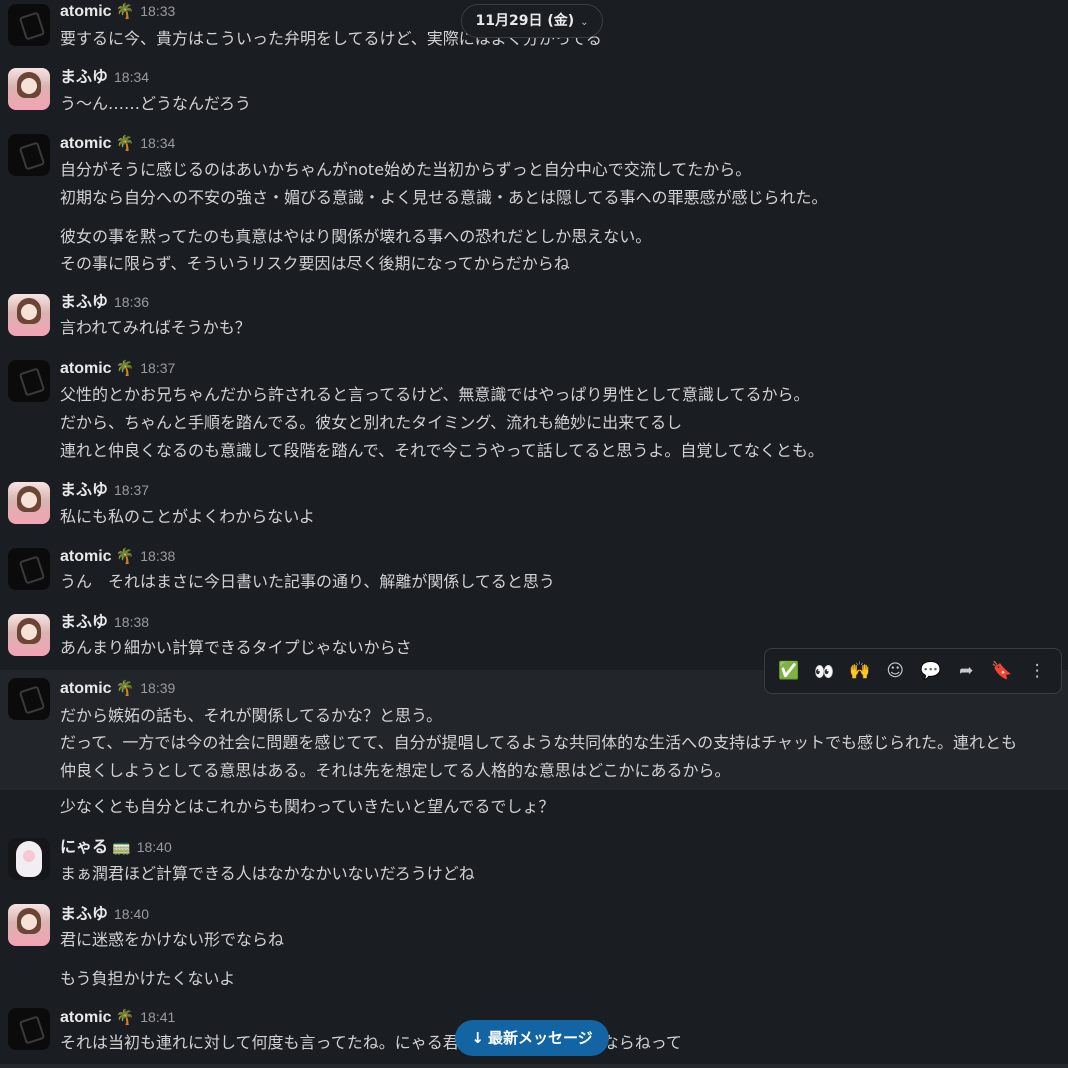 The width and height of the screenshot is (1068, 1068). What do you see at coordinates (157, 1017) in the screenshot?
I see `timestamp: 18:41` at bounding box center [157, 1017].